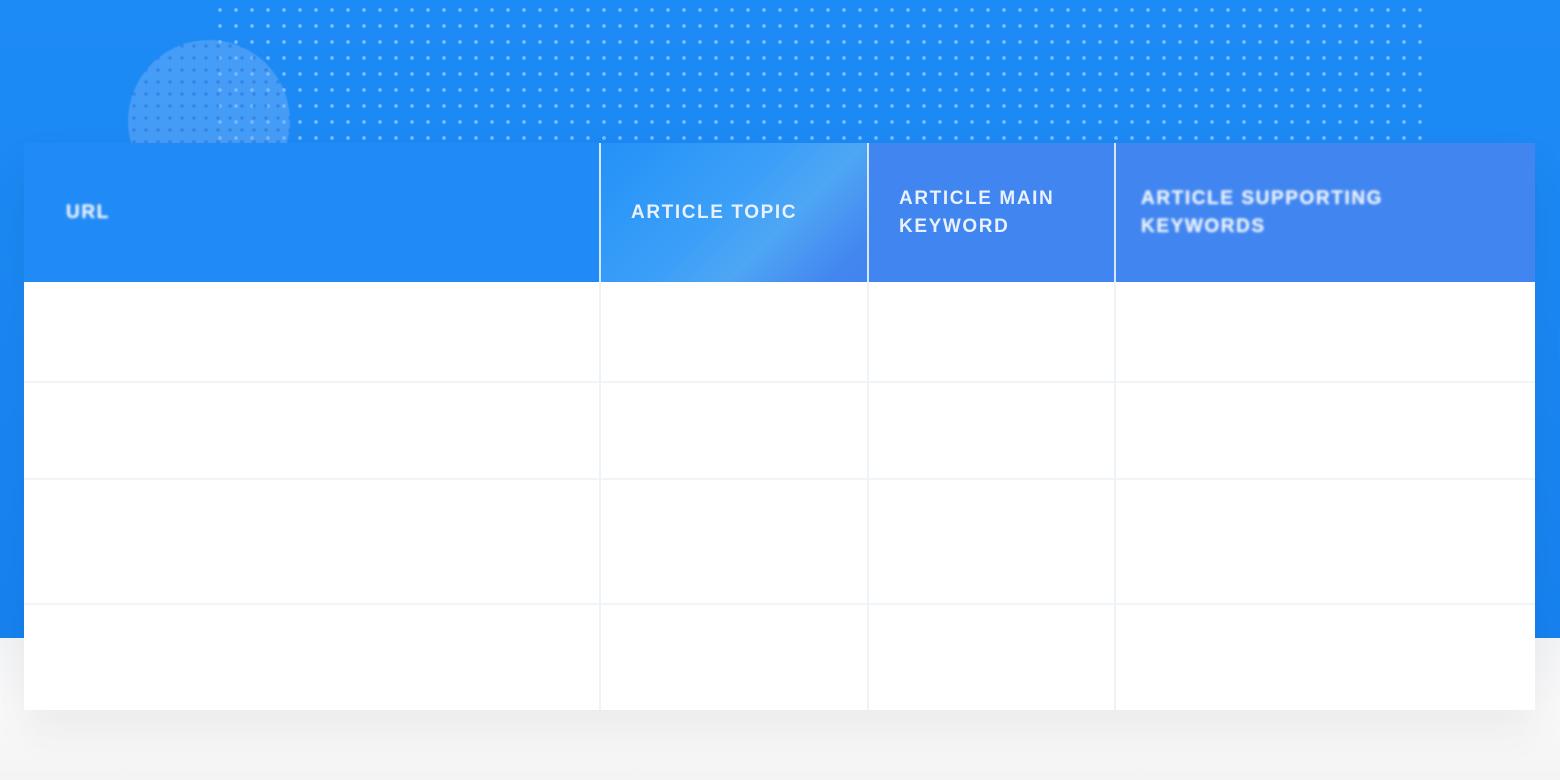  I want to click on column-header-article-main-keyword-label: ARTICLE MAIN KEYWORD, so click(977, 212).